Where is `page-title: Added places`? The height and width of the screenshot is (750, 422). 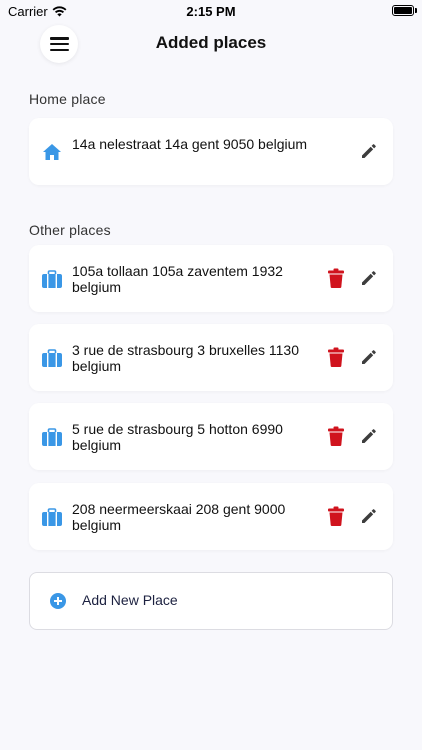 page-title: Added places is located at coordinates (211, 42).